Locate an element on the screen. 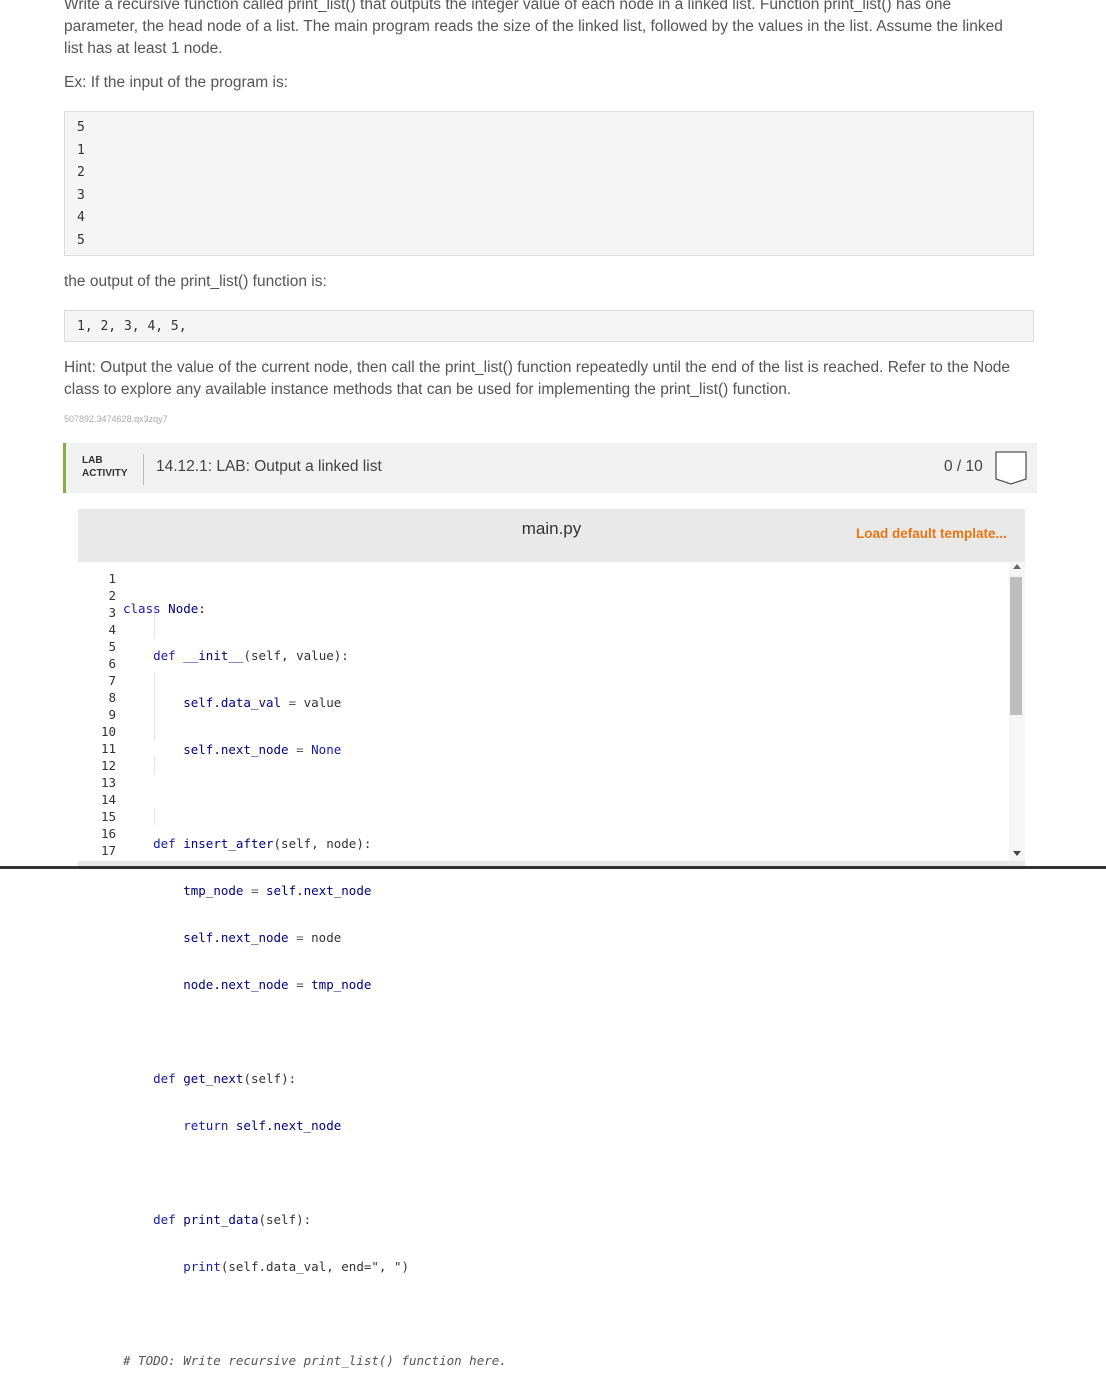 The height and width of the screenshot is (1399, 1106). code-token: return is located at coordinates (206, 1125).